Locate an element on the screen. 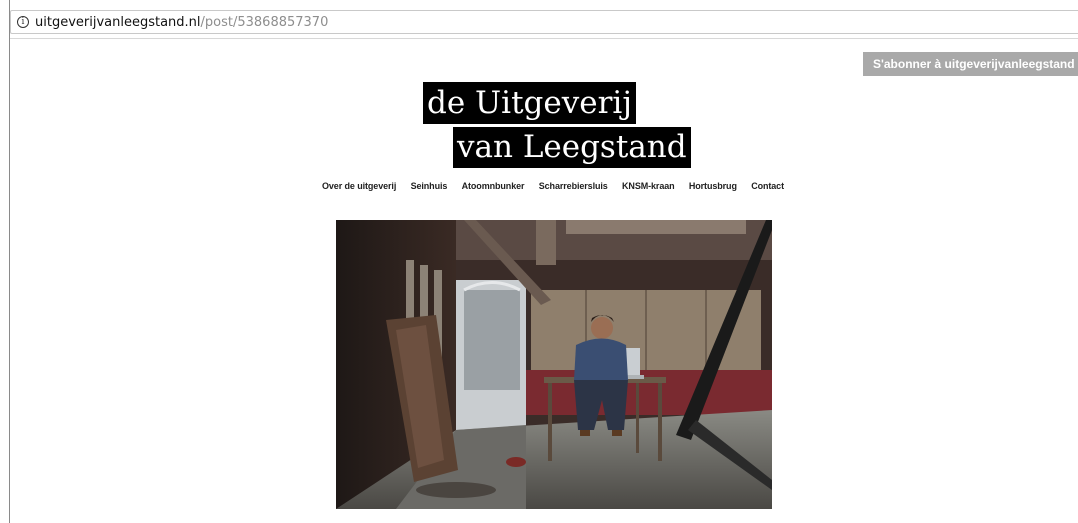 Image resolution: width=1078 pixels, height=523 pixels. nav-item-over-de-uitgeverij: Over de uitgeverij is located at coordinates (359, 186).